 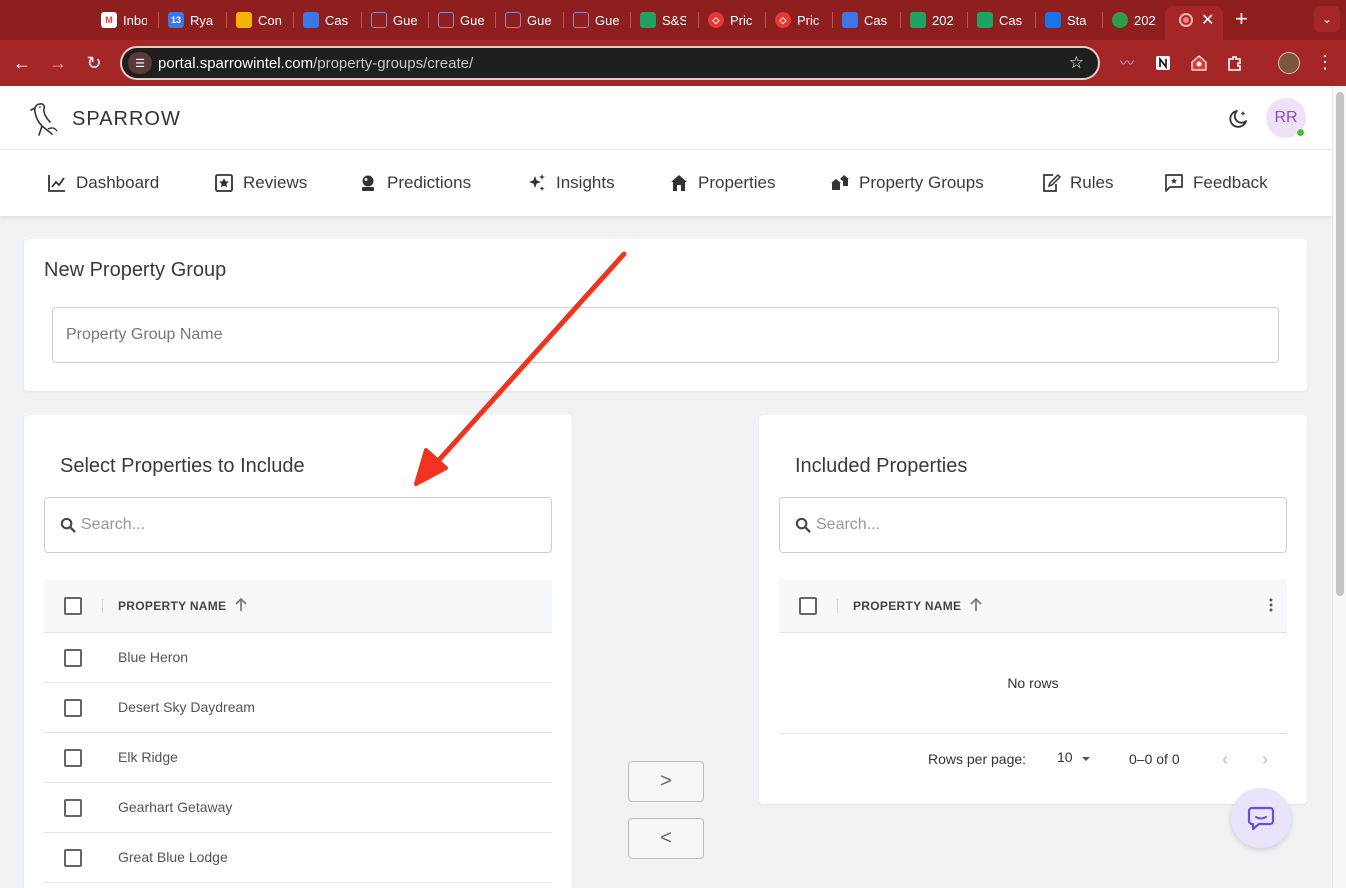 What do you see at coordinates (1235, 63) in the screenshot?
I see `extensions-puzzle-icon` at bounding box center [1235, 63].